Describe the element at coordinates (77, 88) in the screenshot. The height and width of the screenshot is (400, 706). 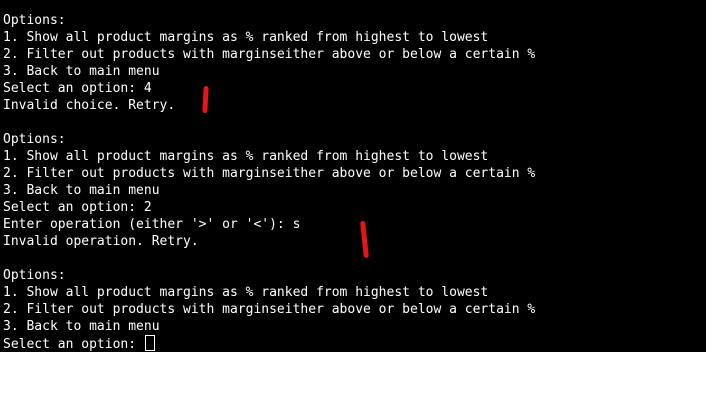
I see `terminal-line: Select an option: 4` at that location.